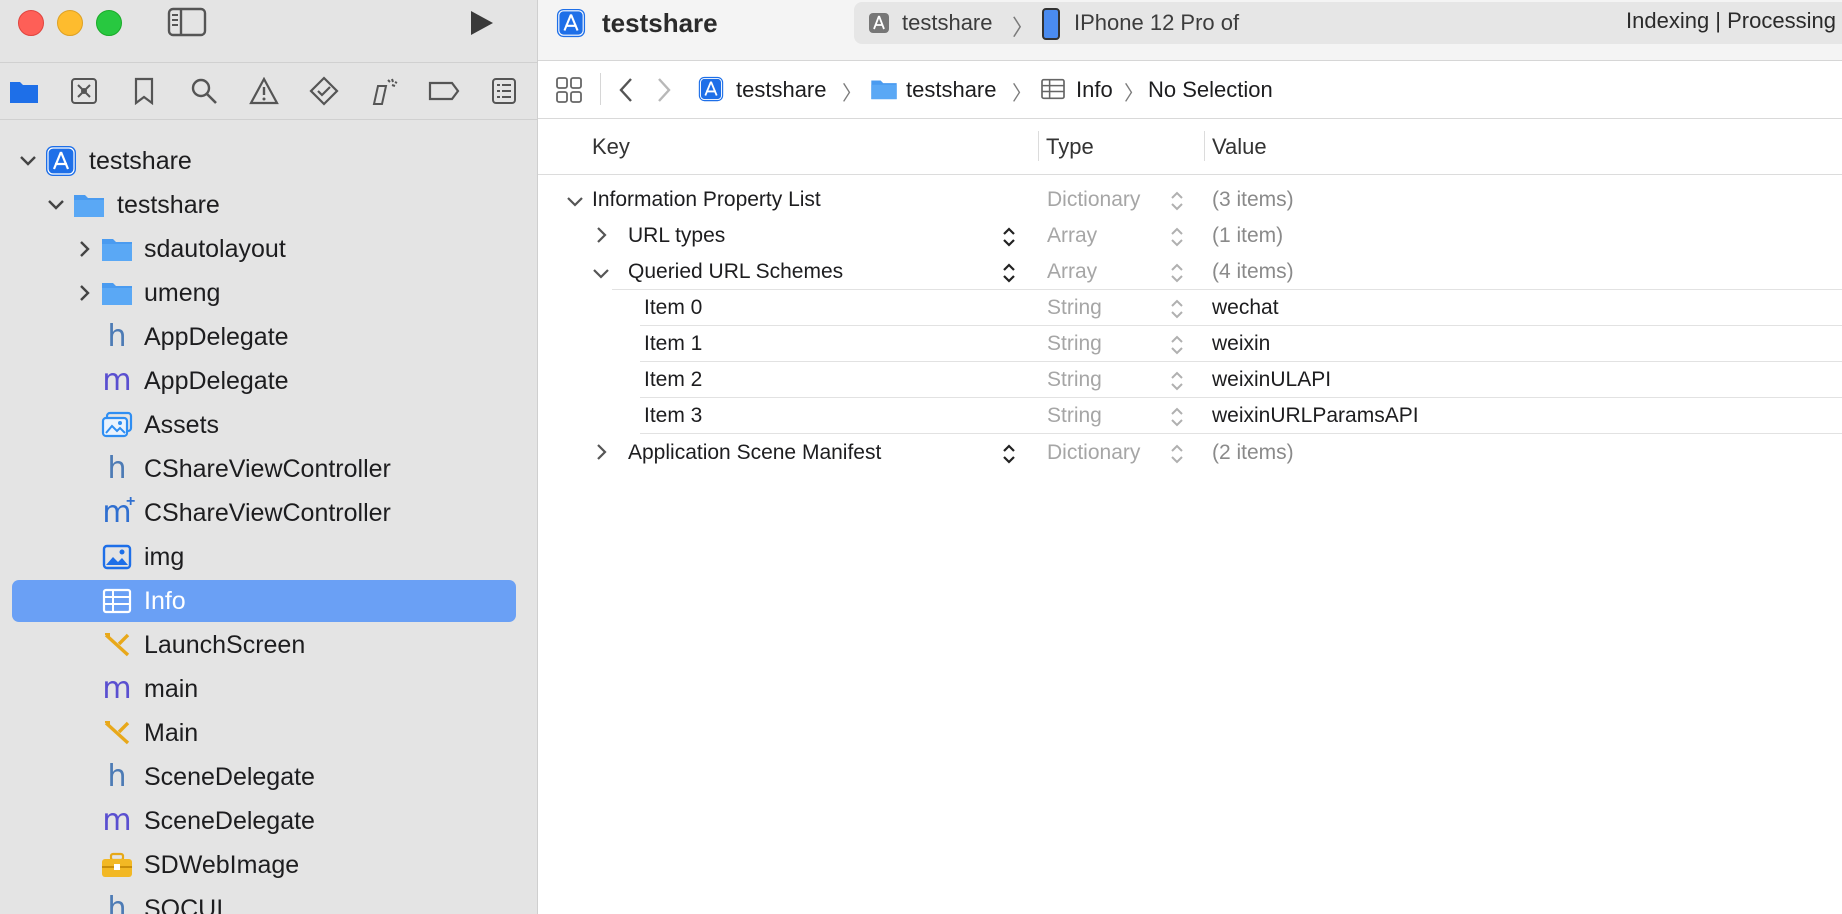 The height and width of the screenshot is (914, 1842). I want to click on tree-row-file: img, so click(264, 557).